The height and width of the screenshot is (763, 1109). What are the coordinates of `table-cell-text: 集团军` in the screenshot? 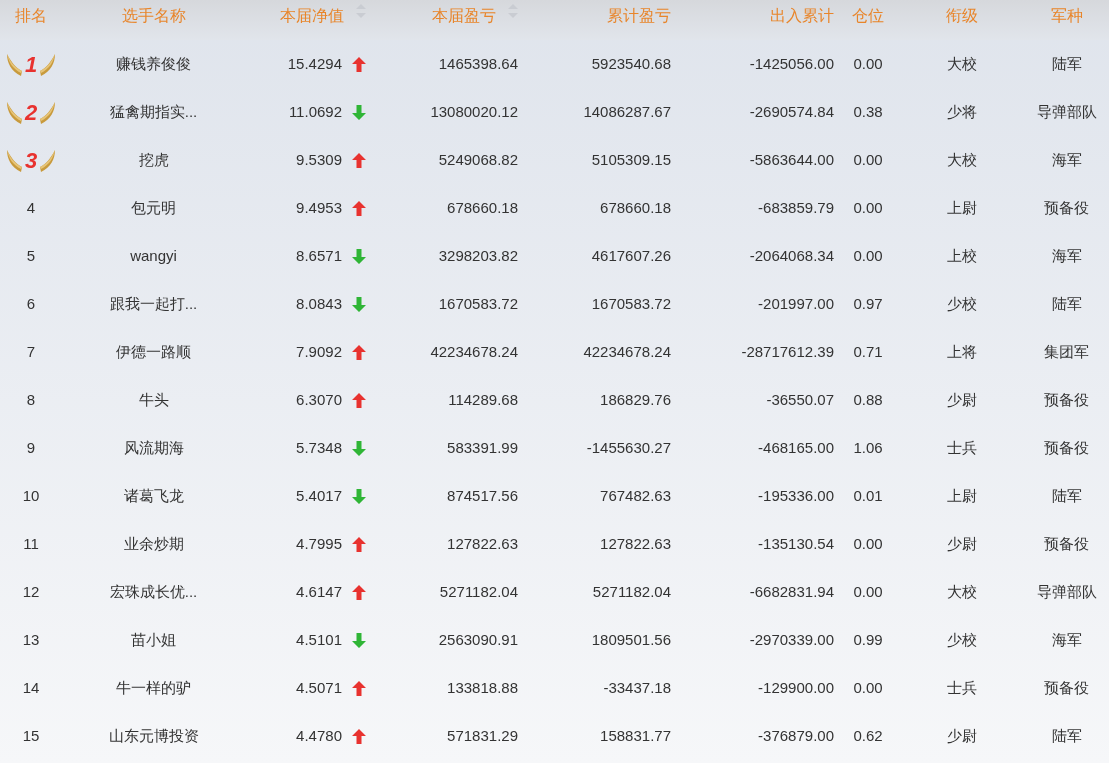 It's located at (1066, 351).